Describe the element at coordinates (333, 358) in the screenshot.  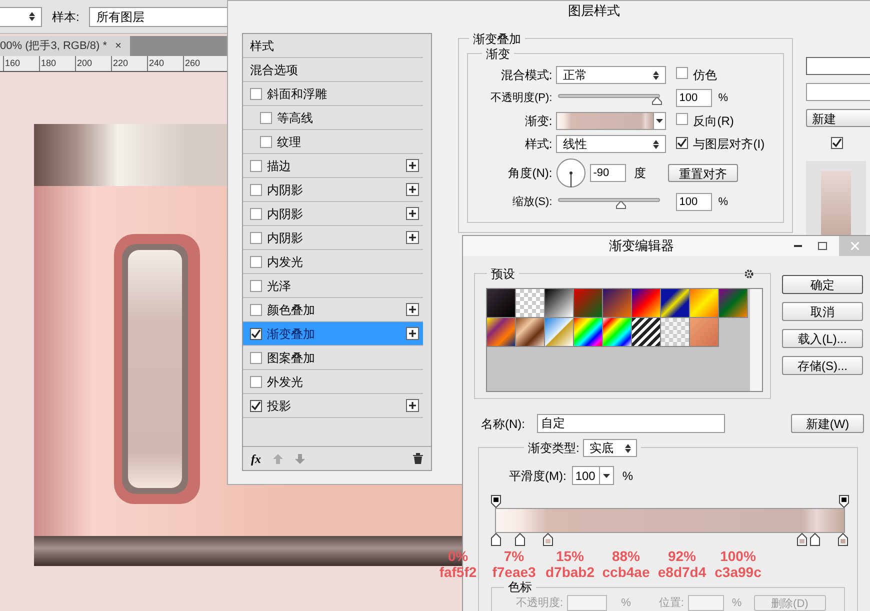
I see `style-list-item: 图案叠加` at that location.